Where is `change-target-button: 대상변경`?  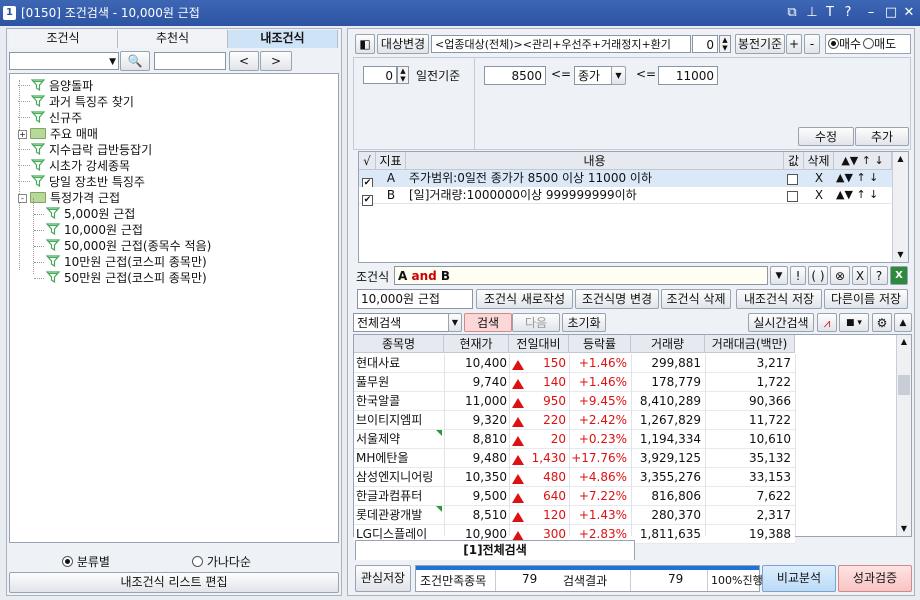
change-target-button: 대상변경 is located at coordinates (403, 44).